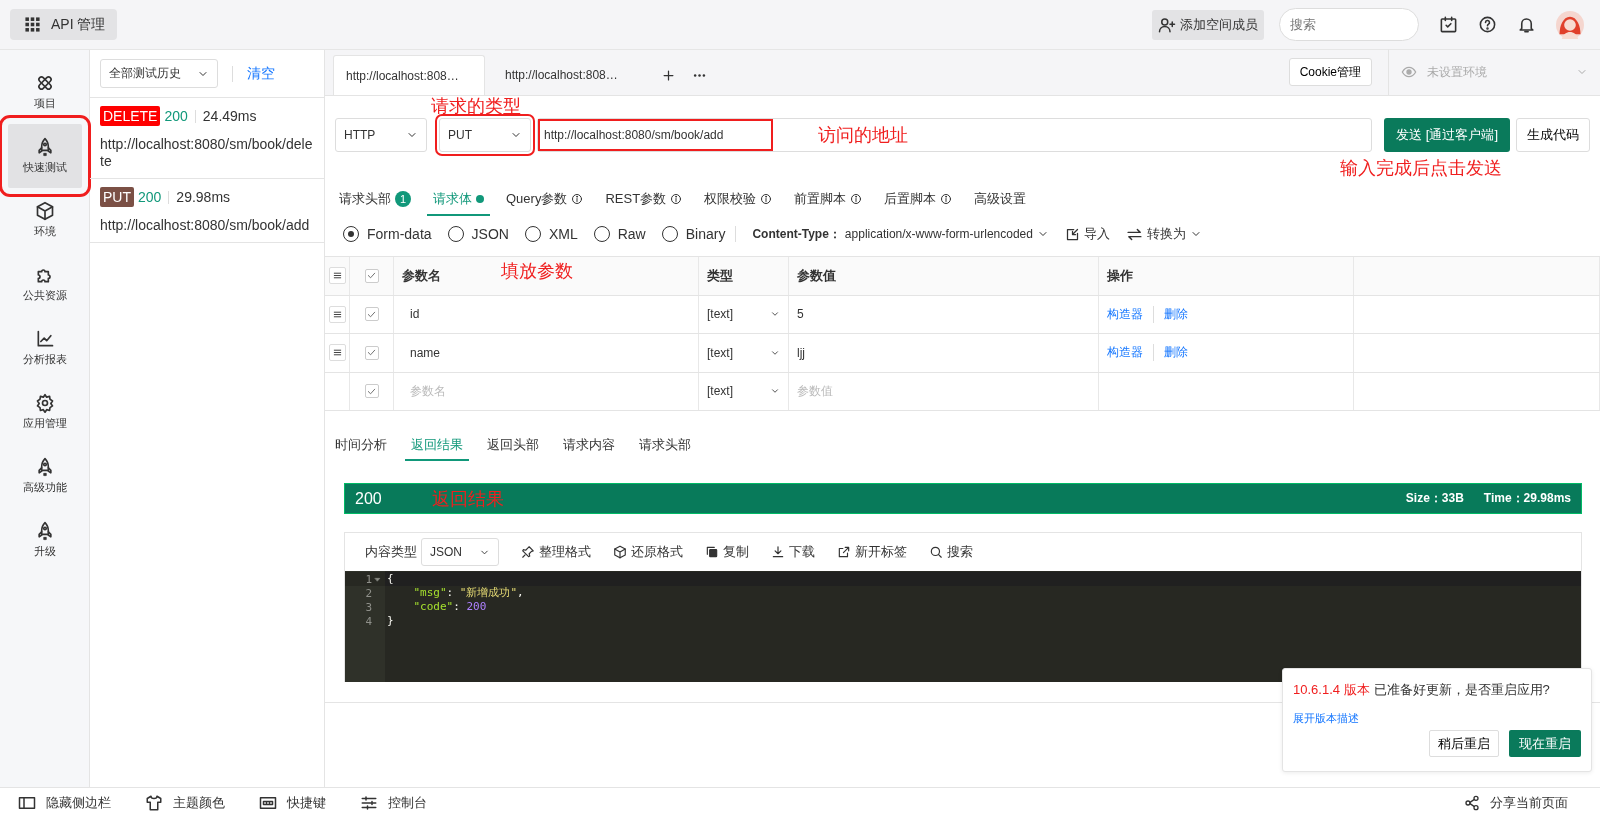 Image resolution: width=1600 pixels, height=818 pixels. Describe the element at coordinates (421, 352) in the screenshot. I see `param-name-field: name` at that location.